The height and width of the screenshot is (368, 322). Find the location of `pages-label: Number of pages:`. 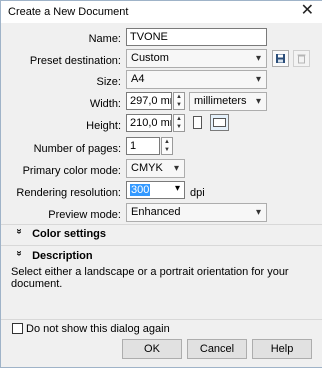

pages-label: Number of pages: is located at coordinates (77, 149).